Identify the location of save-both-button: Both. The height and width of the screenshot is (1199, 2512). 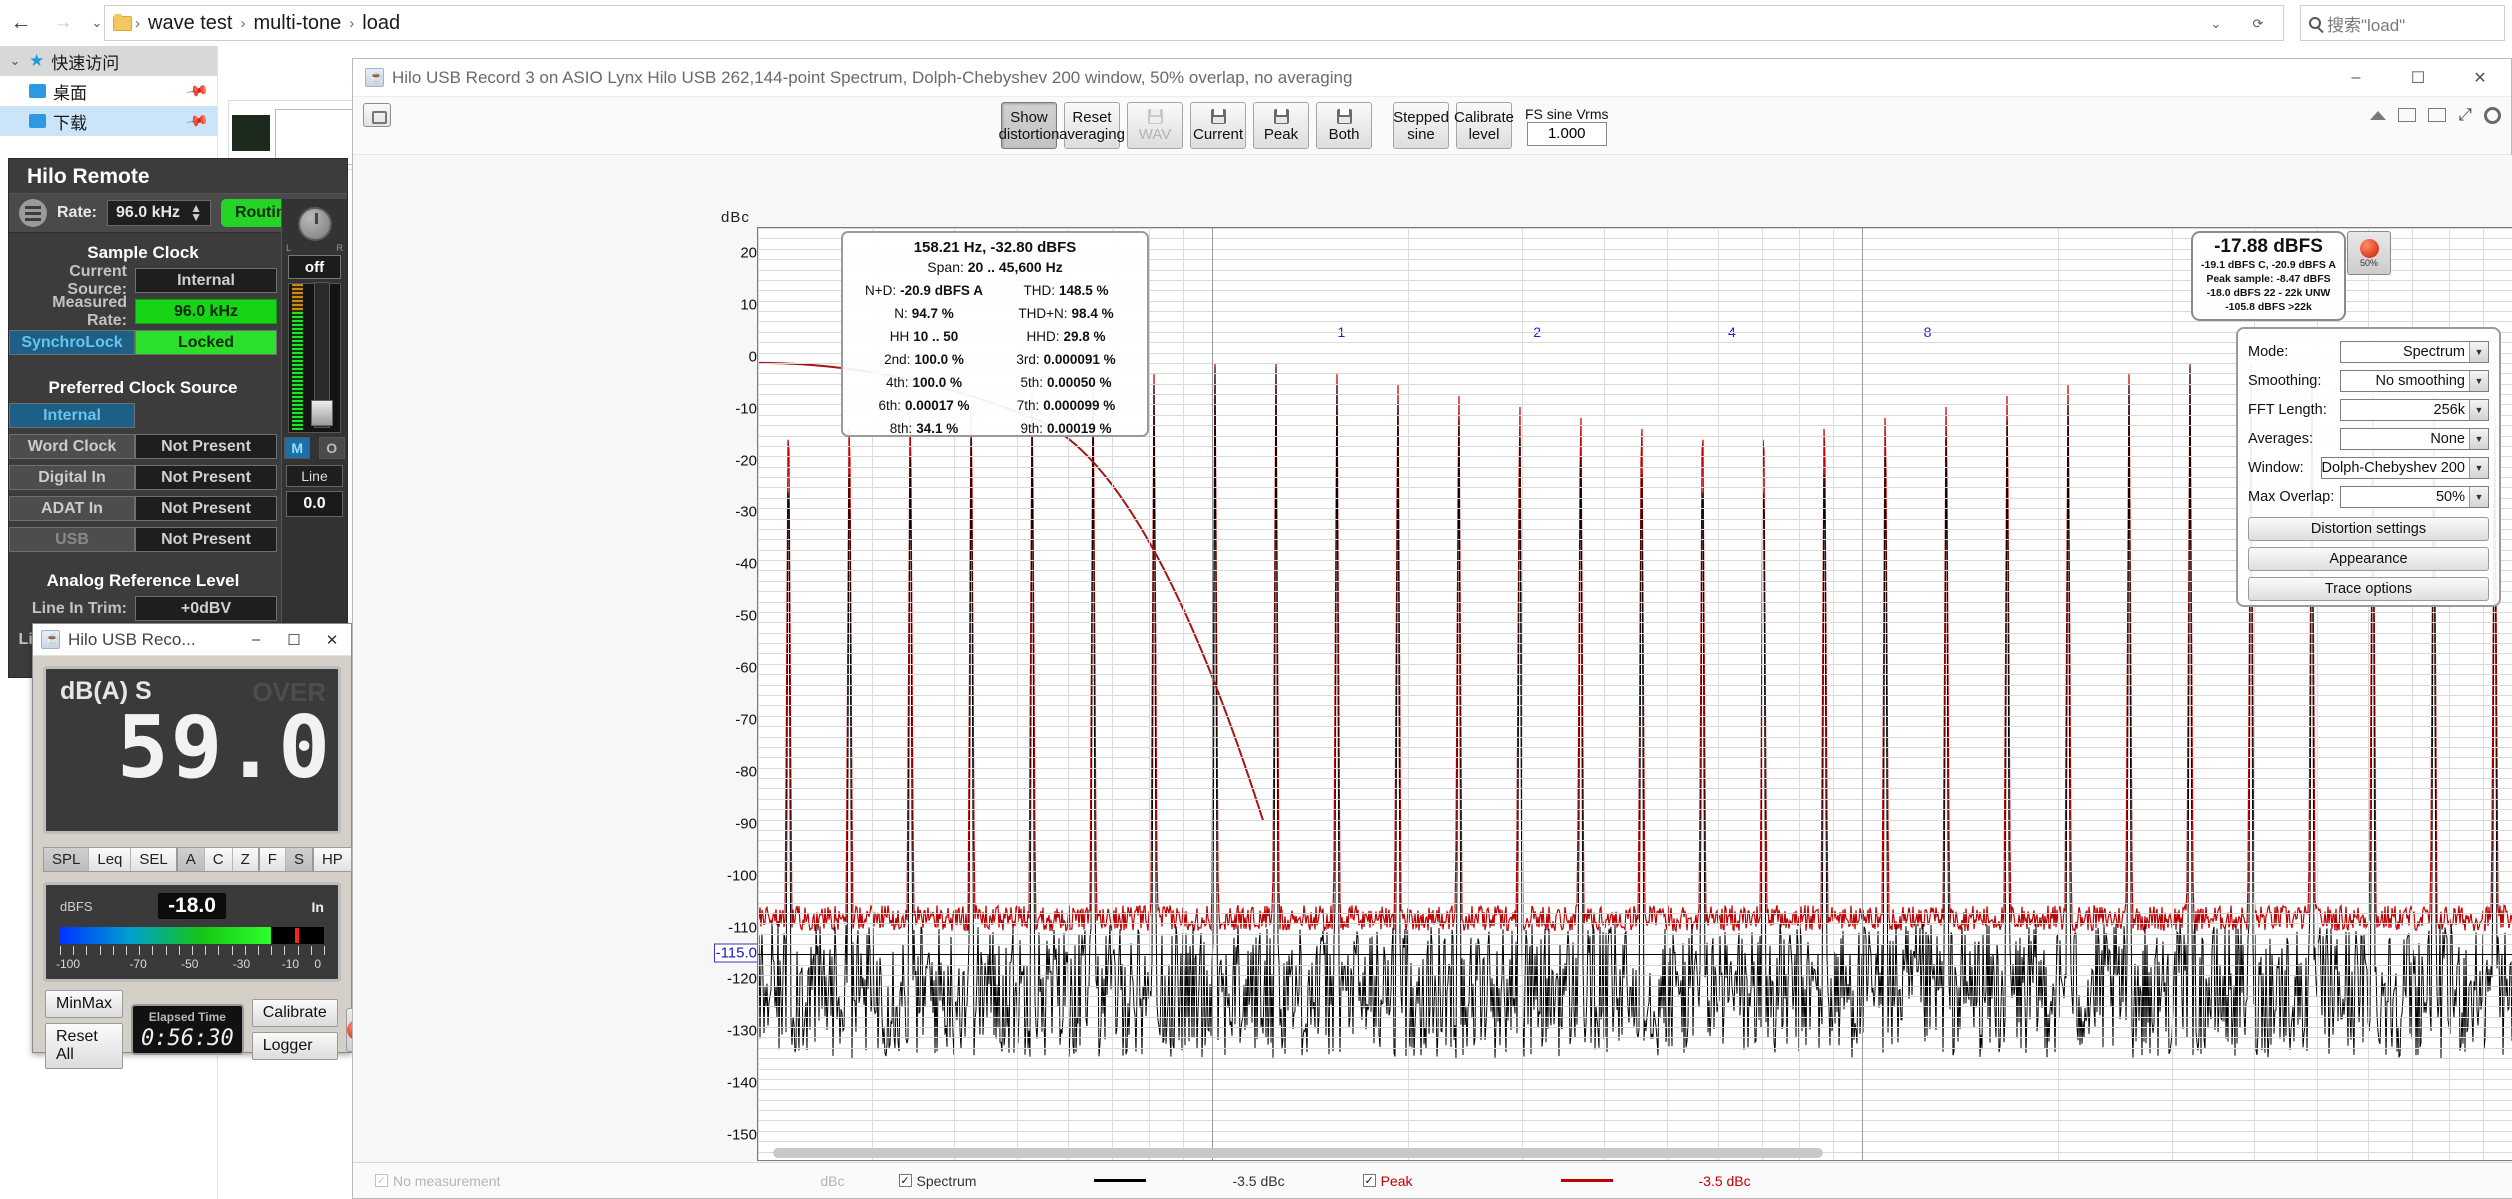
(1344, 125).